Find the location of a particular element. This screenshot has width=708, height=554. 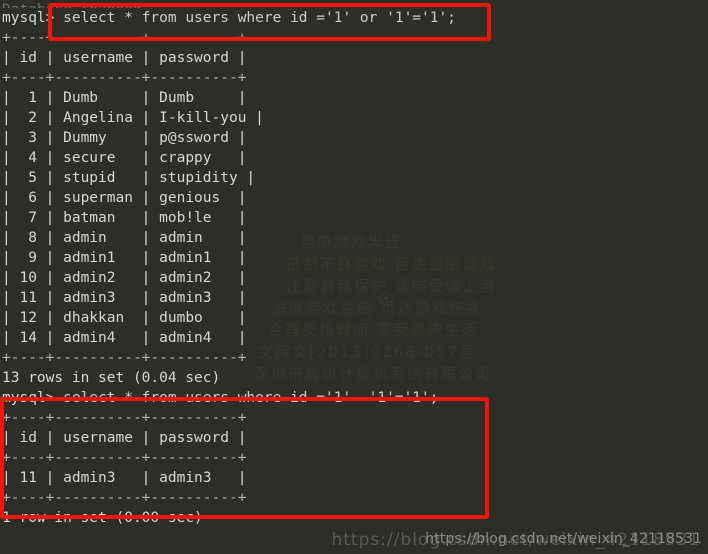

watermark-url: https://blog.csdn.net/weixin_42118531 is located at coordinates (563, 539).